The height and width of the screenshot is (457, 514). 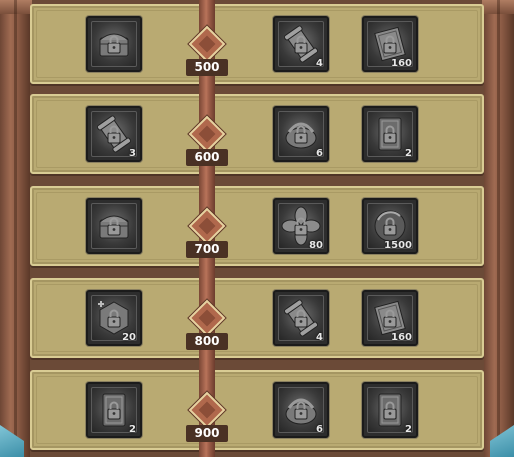 What do you see at coordinates (132, 153) in the screenshot?
I see `reward-quantity: 3` at bounding box center [132, 153].